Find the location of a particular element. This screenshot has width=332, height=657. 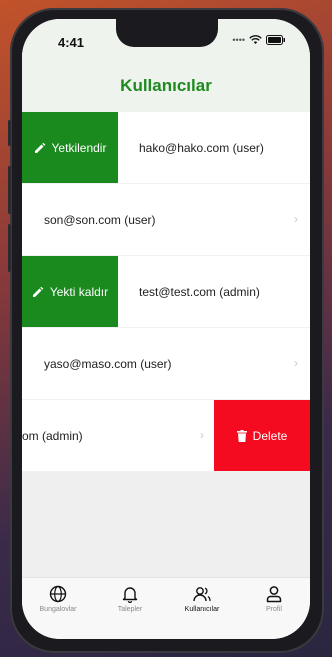

revoke-label: Yekti kaldır is located at coordinates (79, 292).